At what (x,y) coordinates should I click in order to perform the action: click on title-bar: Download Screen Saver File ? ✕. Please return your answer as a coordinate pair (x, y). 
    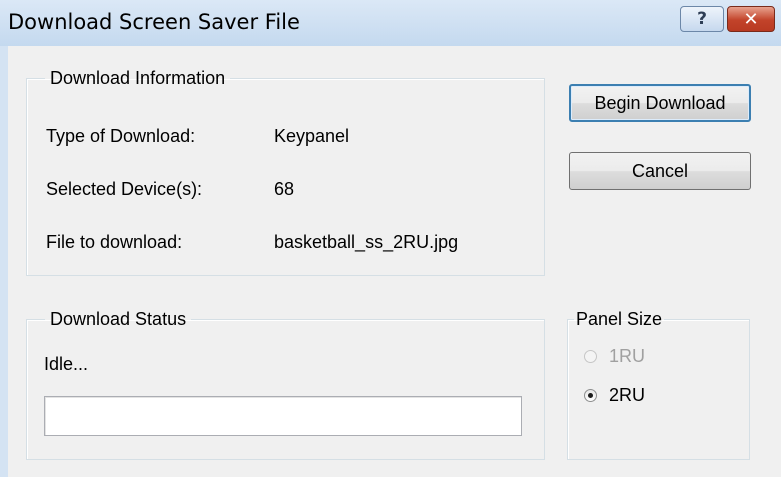
    Looking at the image, I should click on (390, 23).